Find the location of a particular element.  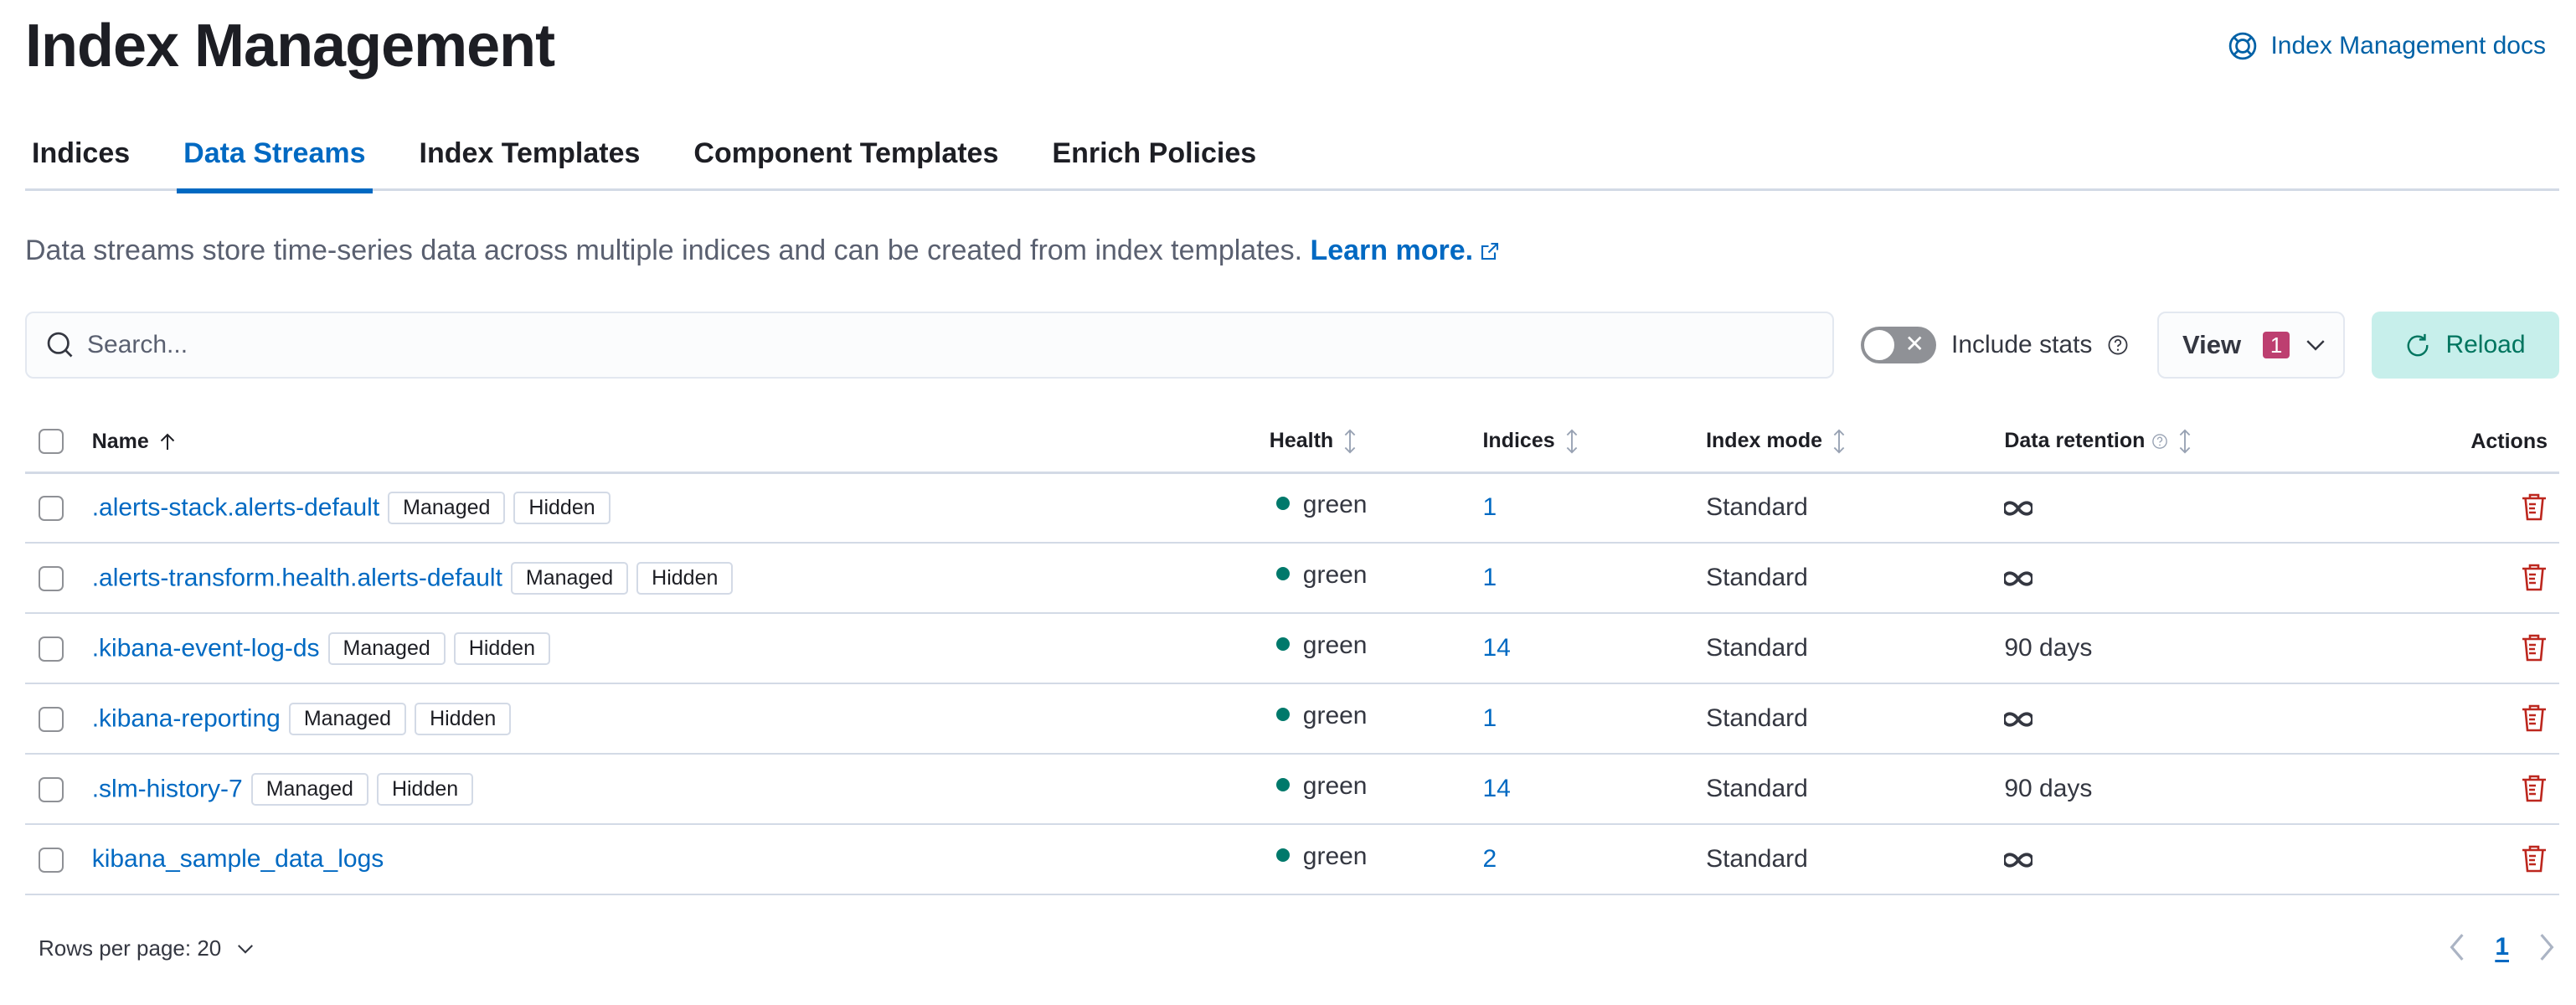

name-cell: .slm-history-7 Managed Hidden is located at coordinates (680, 789).